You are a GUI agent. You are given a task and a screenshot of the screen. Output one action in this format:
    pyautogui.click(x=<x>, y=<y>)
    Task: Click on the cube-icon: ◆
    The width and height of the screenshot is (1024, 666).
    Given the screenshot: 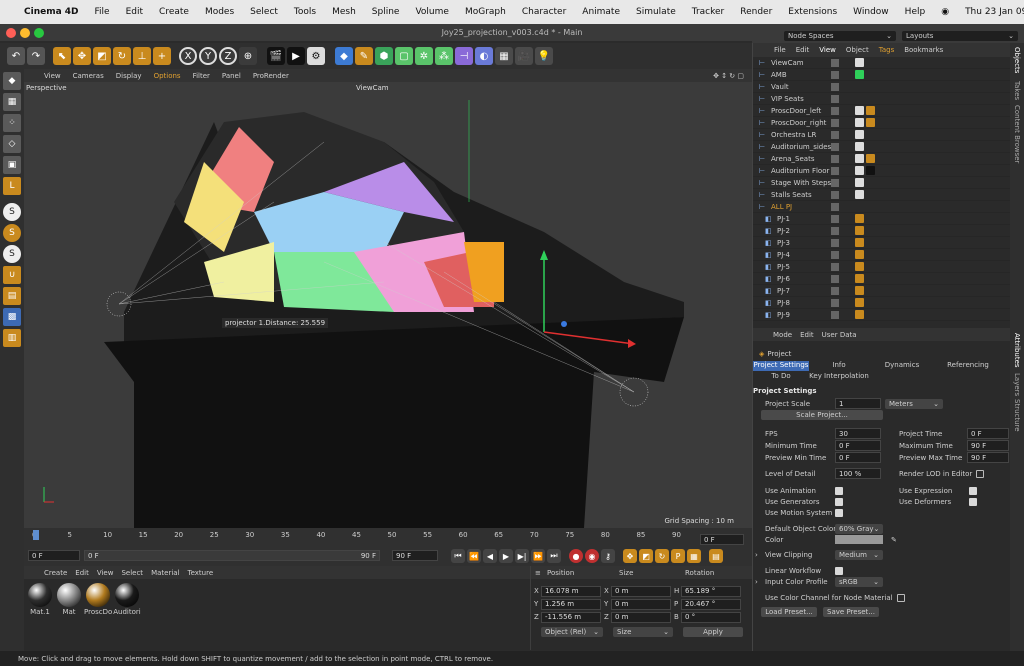 What is the action you would take?
    pyautogui.click(x=344, y=56)
    